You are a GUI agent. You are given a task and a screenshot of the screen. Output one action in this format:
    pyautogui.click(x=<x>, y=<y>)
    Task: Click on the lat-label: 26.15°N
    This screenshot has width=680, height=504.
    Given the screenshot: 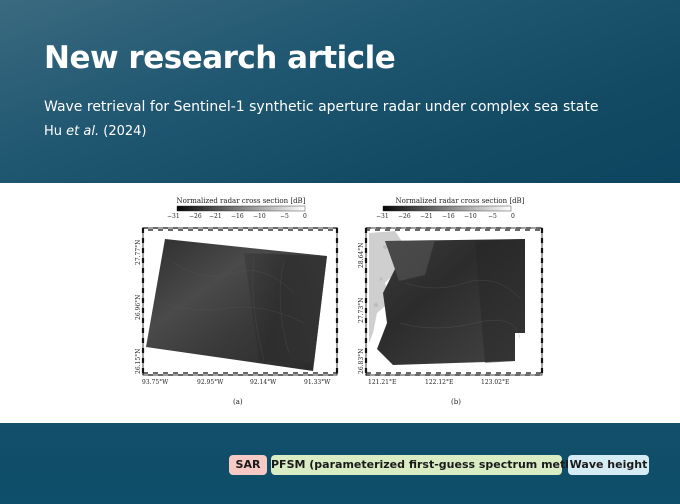 What is the action you would take?
    pyautogui.click(x=138, y=361)
    